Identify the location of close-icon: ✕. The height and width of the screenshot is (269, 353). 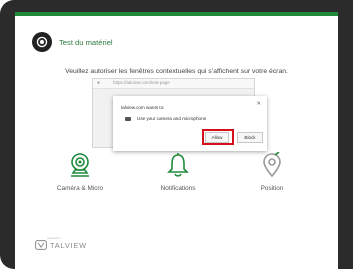
(258, 104).